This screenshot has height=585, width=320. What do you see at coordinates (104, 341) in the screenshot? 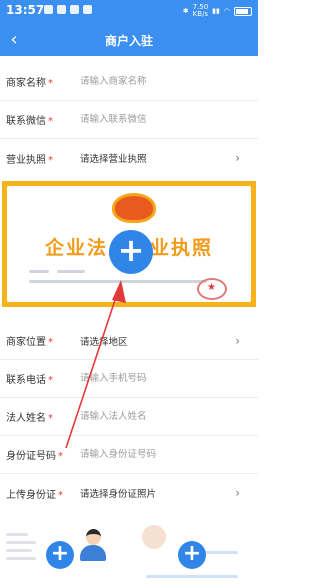
I see `merchant-location-select: 请选择地区` at bounding box center [104, 341].